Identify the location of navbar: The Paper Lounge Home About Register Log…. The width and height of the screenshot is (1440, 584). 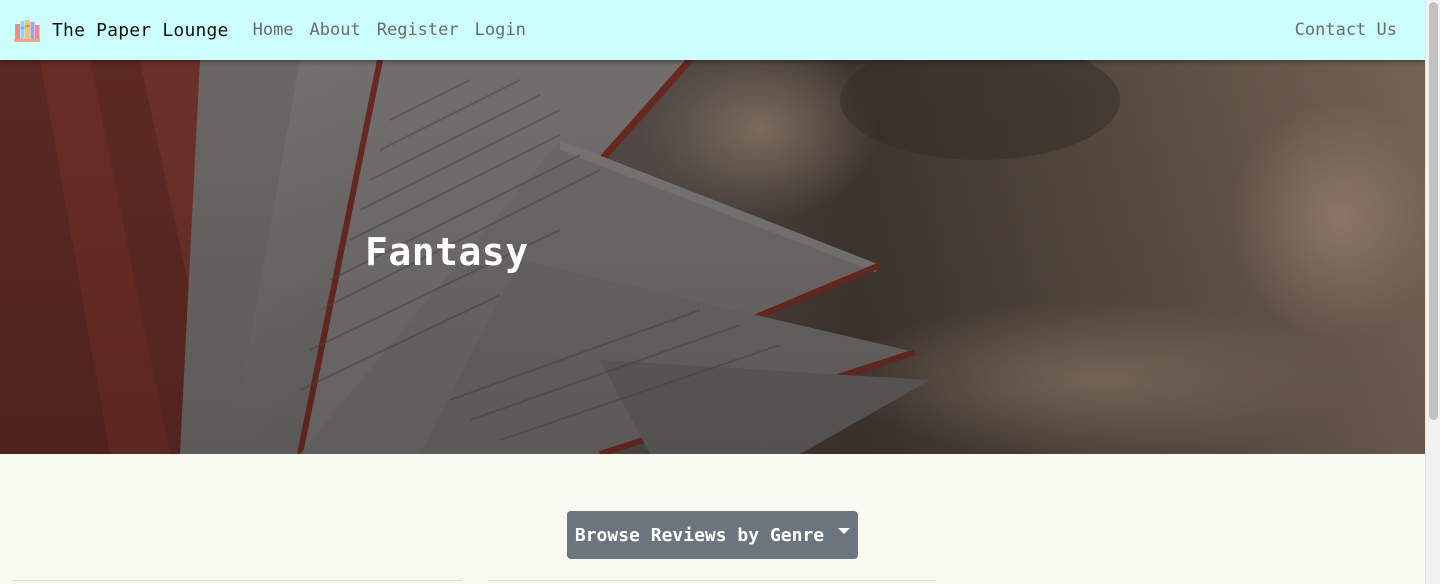
(712, 30).